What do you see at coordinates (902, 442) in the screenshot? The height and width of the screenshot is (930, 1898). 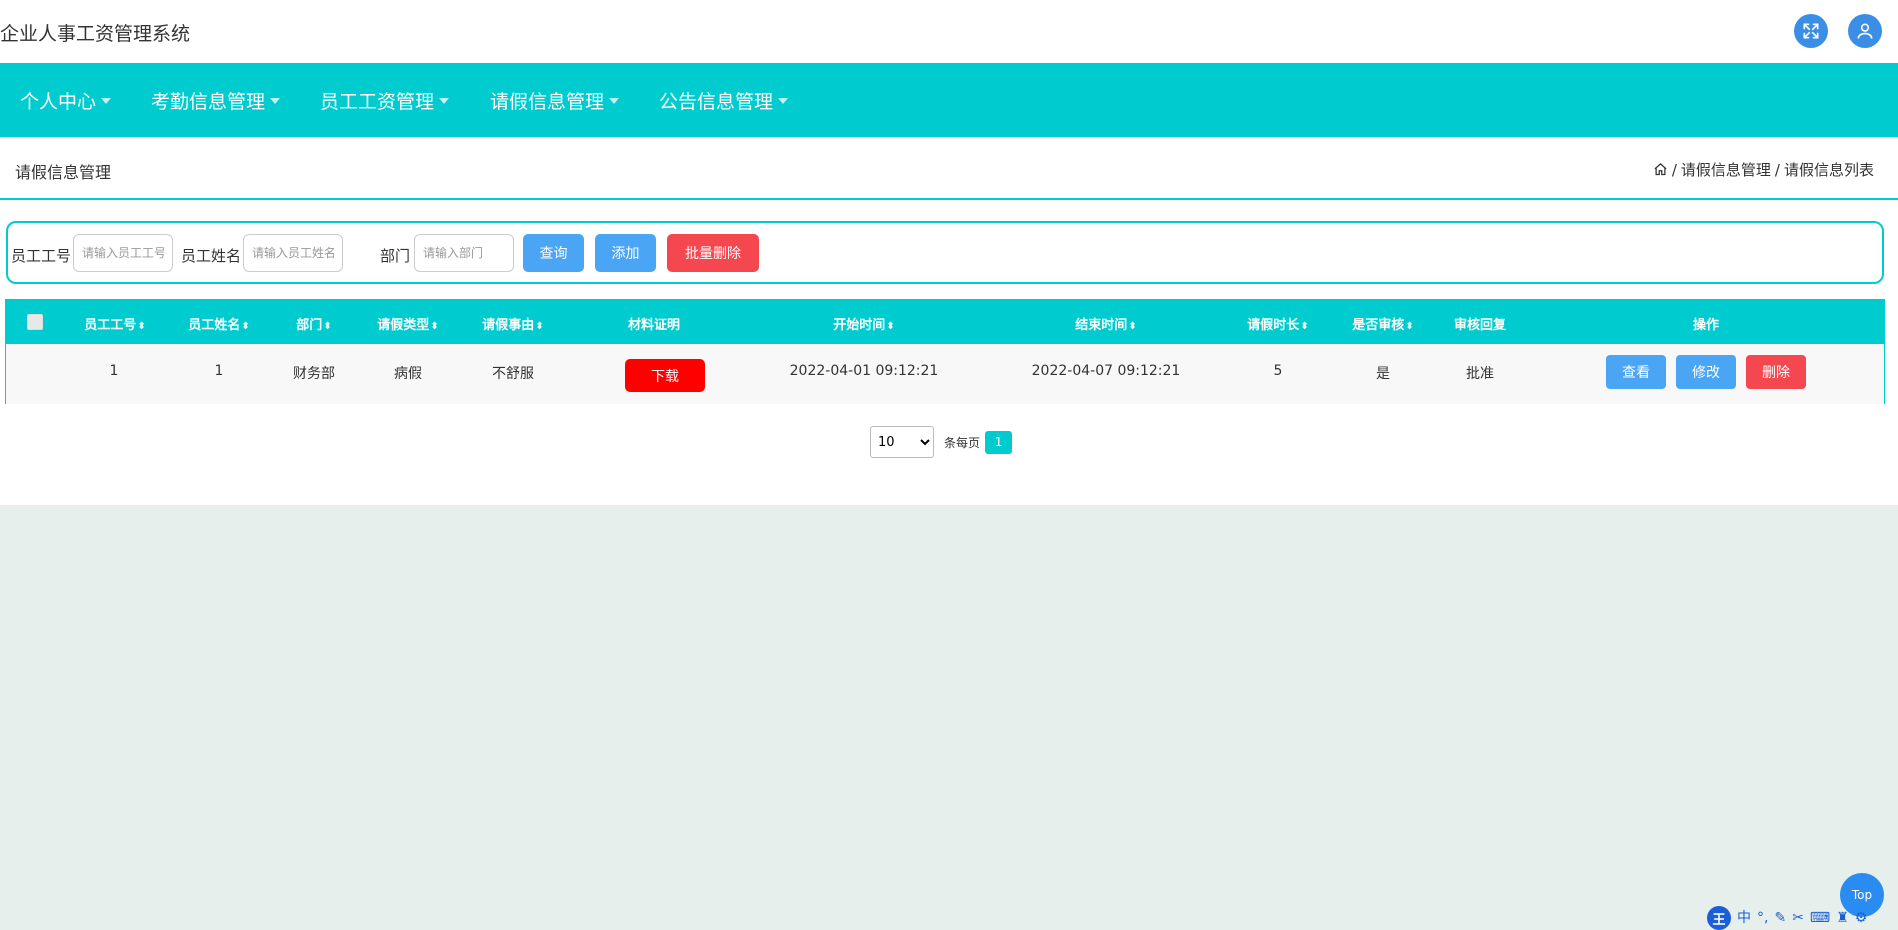 I see `page-size-select: 10203050` at bounding box center [902, 442].